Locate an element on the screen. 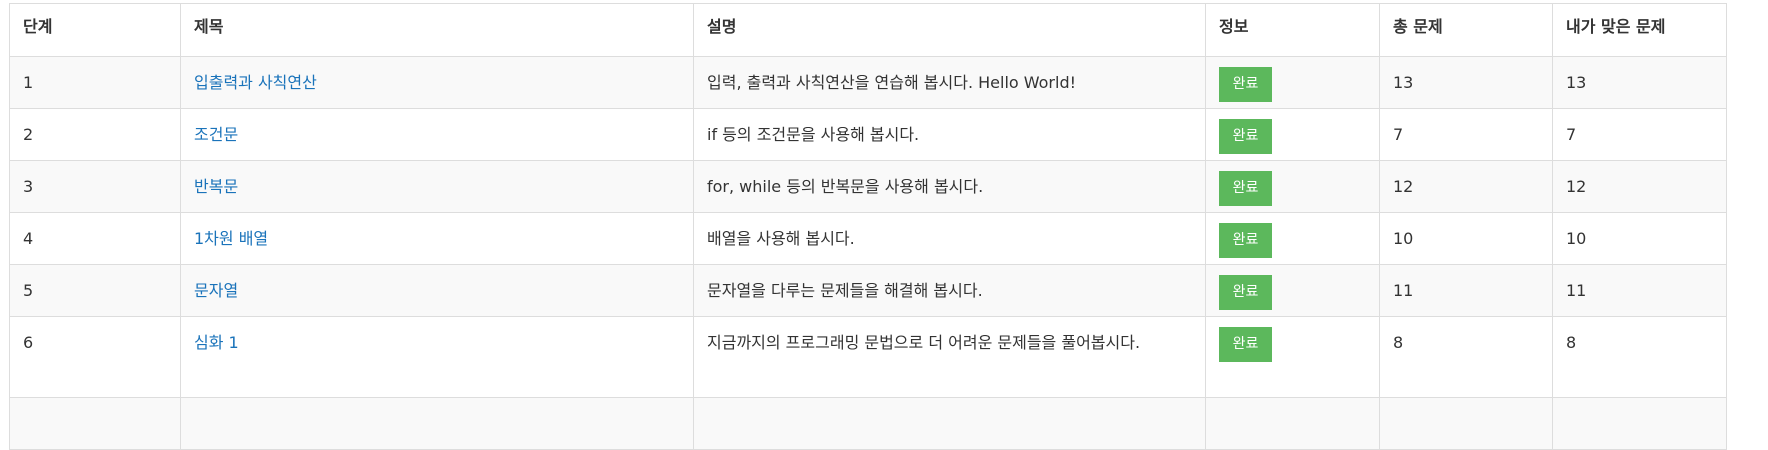 This screenshot has width=1768, height=450. step-cell: 1 is located at coordinates (95, 82).